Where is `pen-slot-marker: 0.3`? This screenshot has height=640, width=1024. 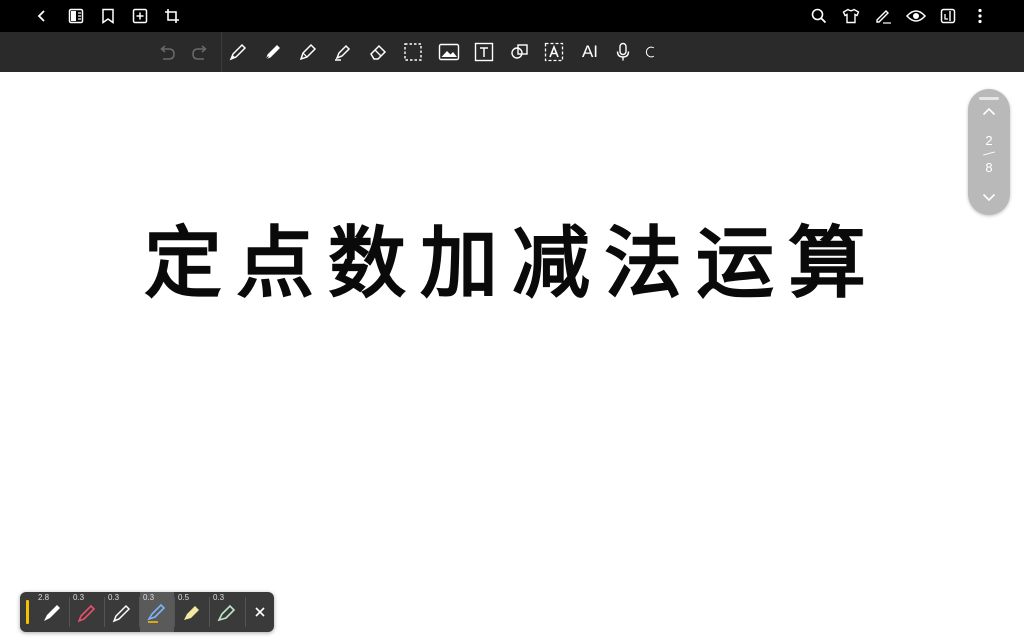
pen-slot-marker: 0.3 is located at coordinates (227, 612).